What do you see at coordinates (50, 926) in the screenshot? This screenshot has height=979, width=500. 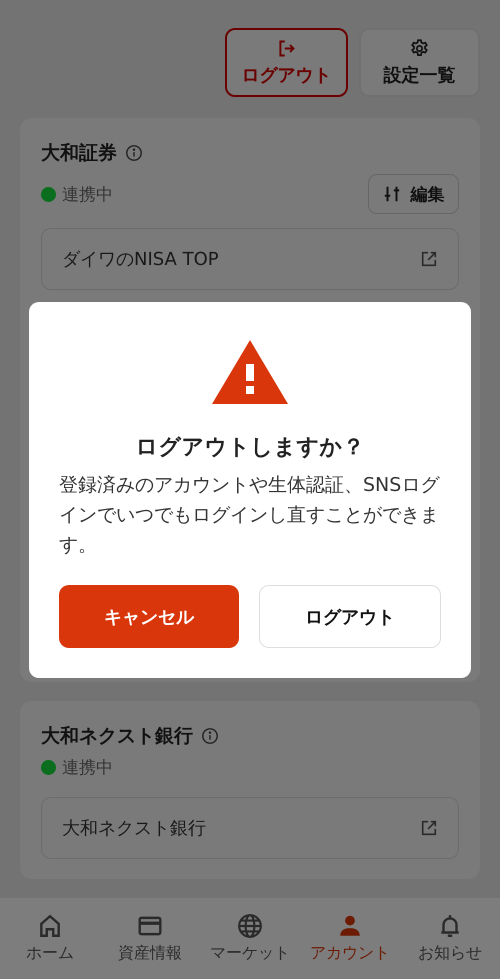 I see `home-icon` at bounding box center [50, 926].